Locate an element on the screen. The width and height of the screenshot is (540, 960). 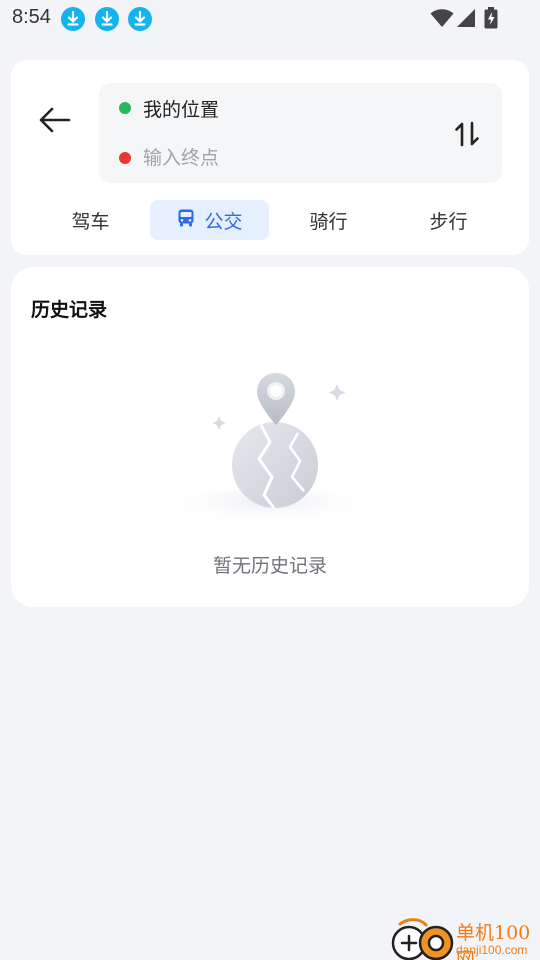
tab-drive-label: 驾车 is located at coordinates (90, 221).